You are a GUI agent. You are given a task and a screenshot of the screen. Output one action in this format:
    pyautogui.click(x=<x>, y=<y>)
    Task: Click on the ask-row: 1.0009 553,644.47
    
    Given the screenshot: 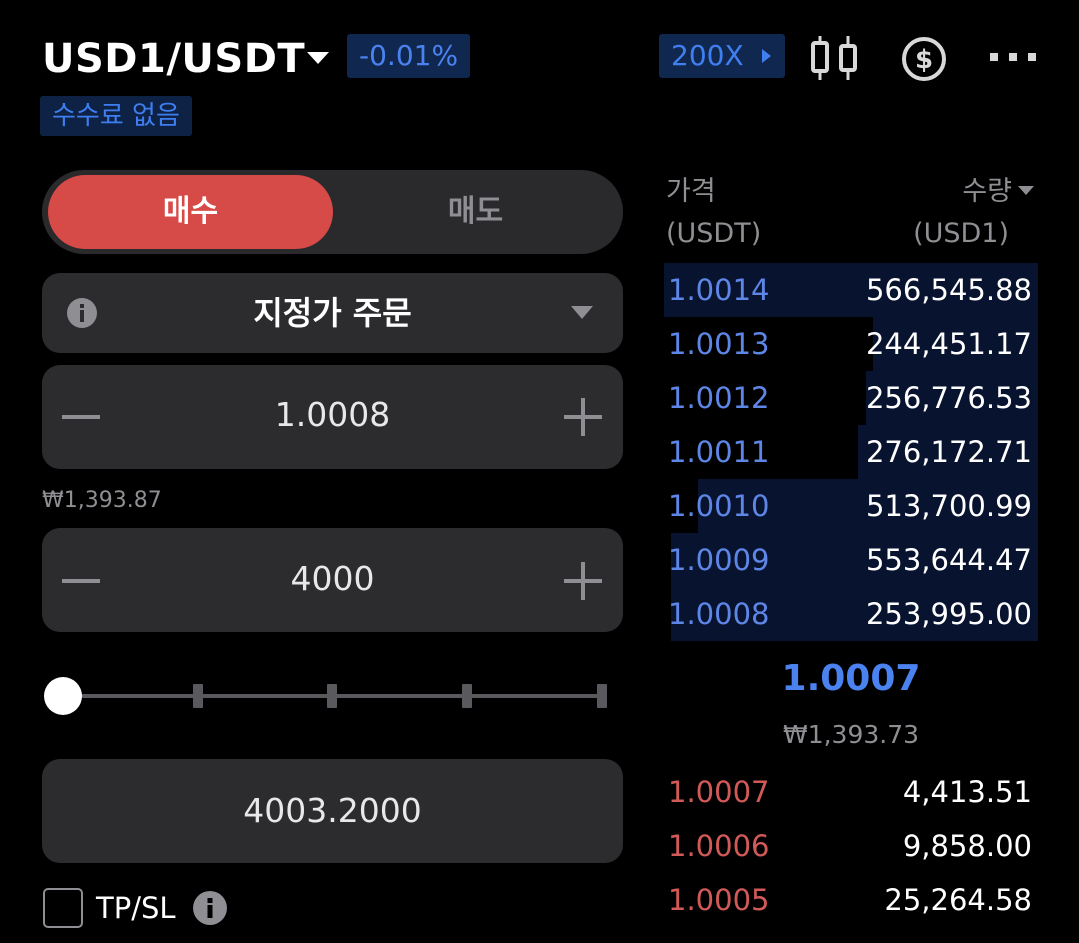 What is the action you would take?
    pyautogui.click(x=851, y=560)
    